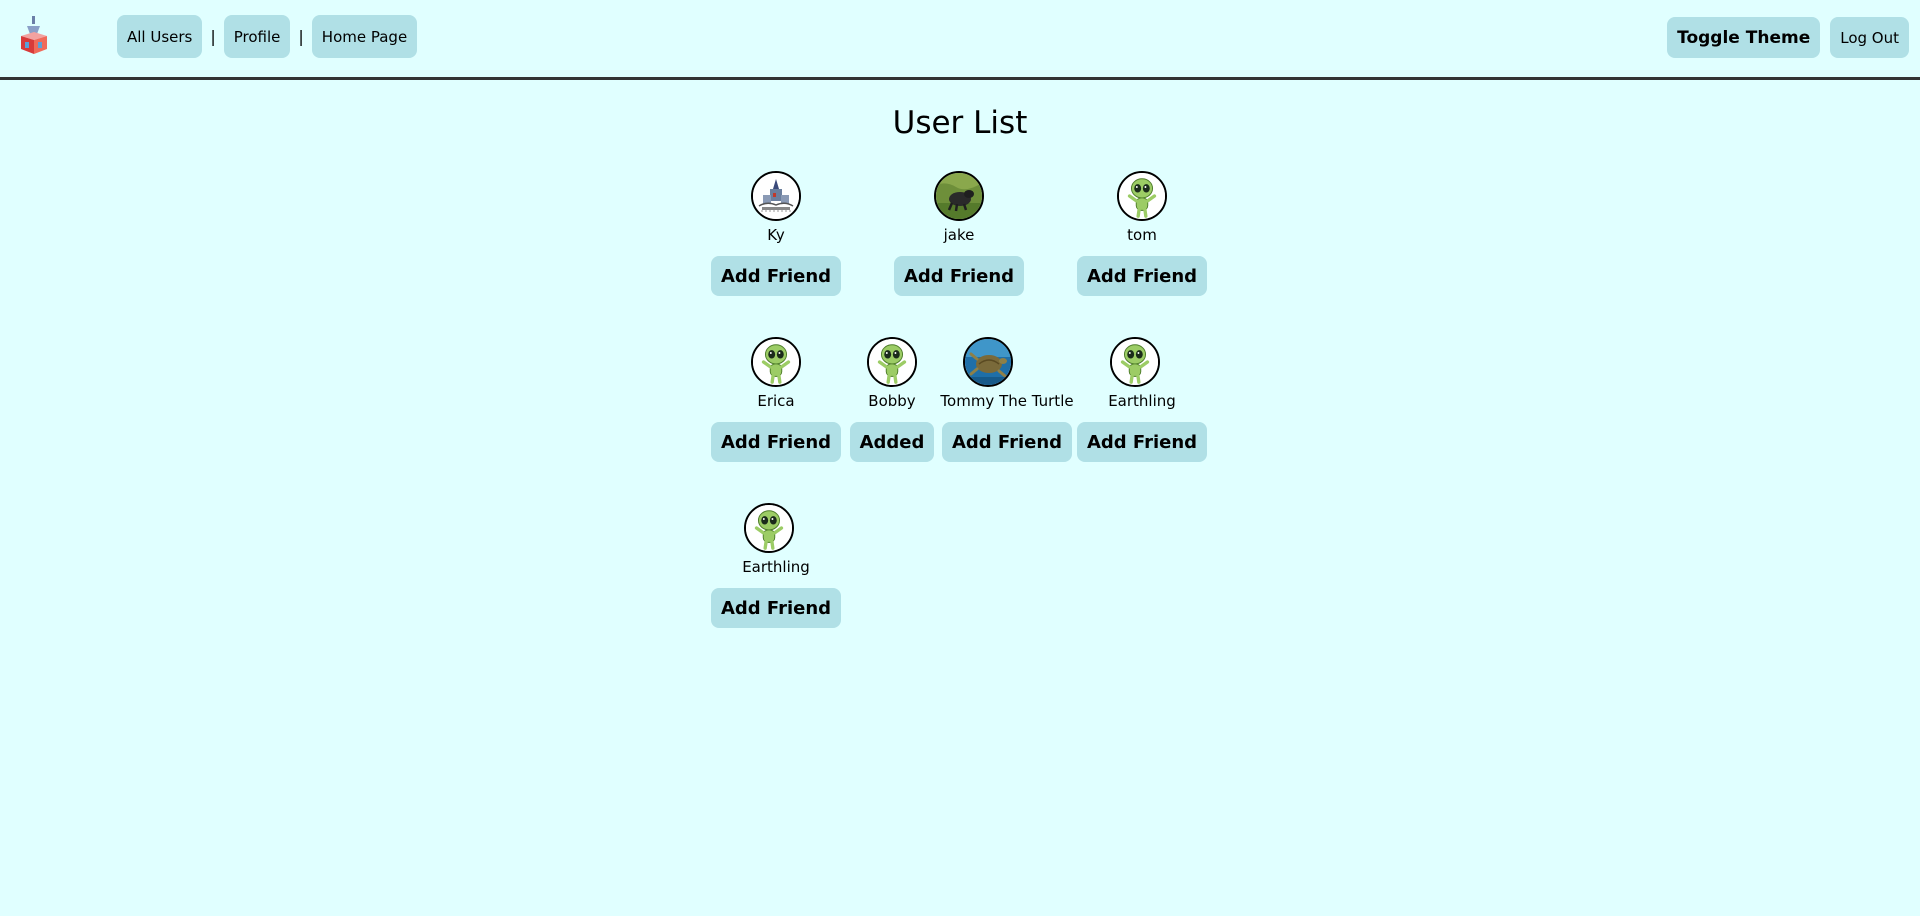 Image resolution: width=1920 pixels, height=916 pixels. I want to click on dog-photo-icon, so click(959, 196).